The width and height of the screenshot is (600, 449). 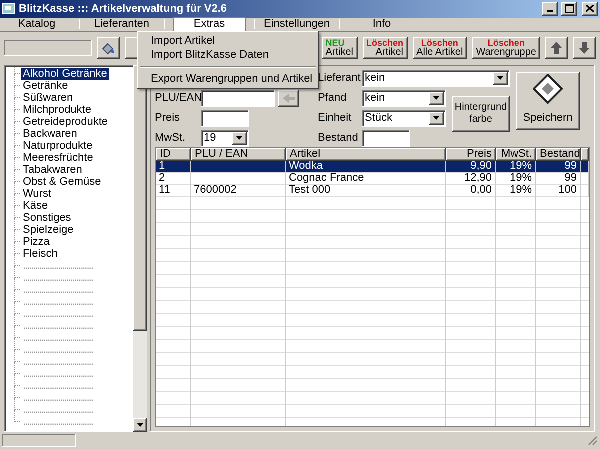 I want to click on move-down-button, so click(x=584, y=47).